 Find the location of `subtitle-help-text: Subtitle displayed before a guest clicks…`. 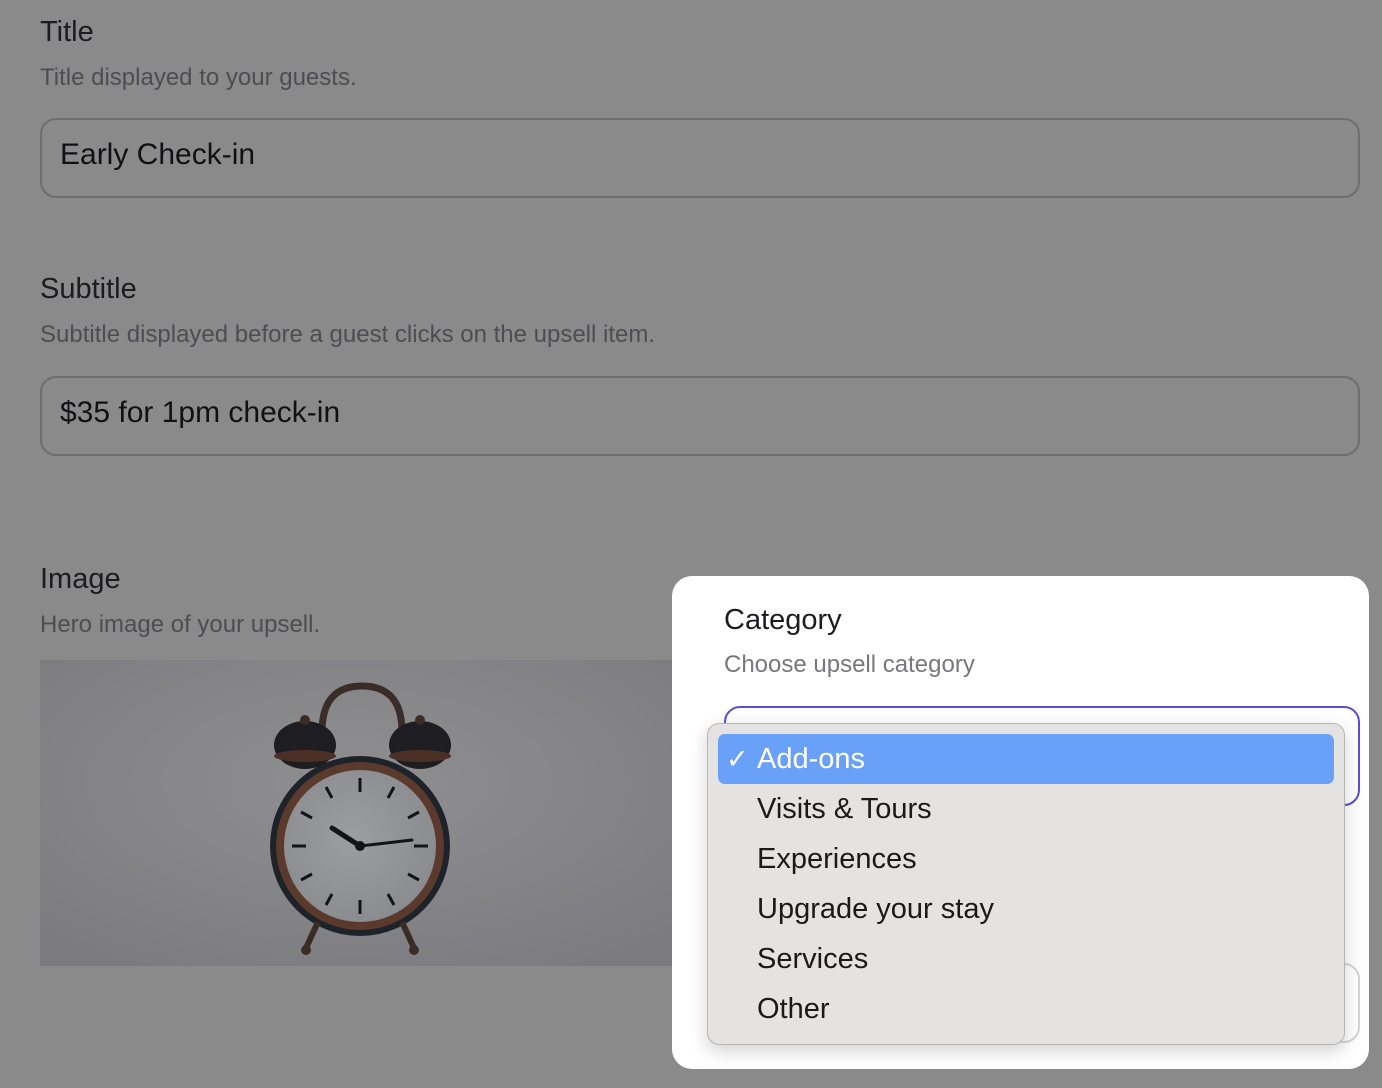

subtitle-help-text: Subtitle displayed before a guest clicks… is located at coordinates (348, 334).